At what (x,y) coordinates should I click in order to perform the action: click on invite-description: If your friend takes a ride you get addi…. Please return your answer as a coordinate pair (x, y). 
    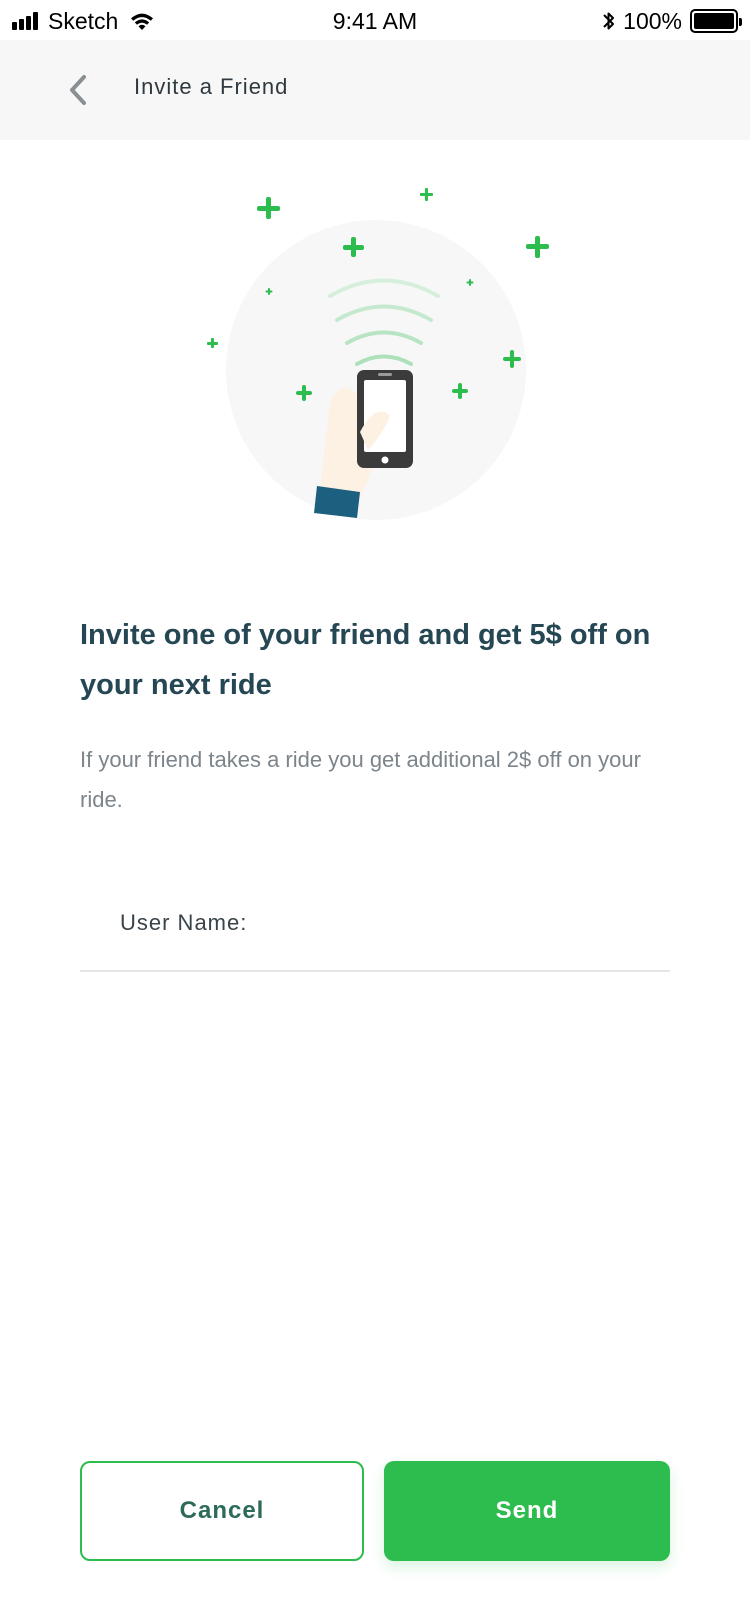
    Looking at the image, I should click on (360, 779).